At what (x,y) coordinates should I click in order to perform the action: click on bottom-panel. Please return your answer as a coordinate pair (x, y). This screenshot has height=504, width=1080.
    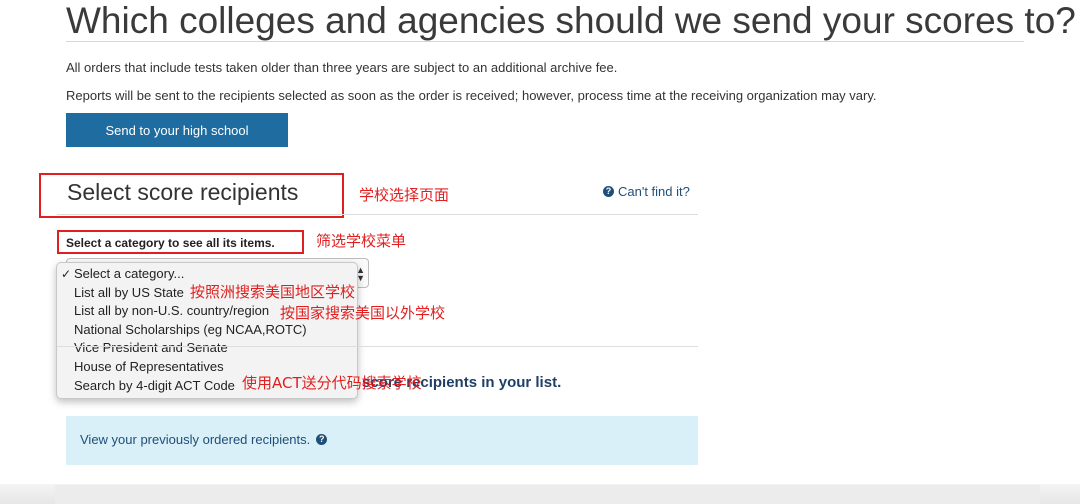
    Looking at the image, I should click on (547, 494).